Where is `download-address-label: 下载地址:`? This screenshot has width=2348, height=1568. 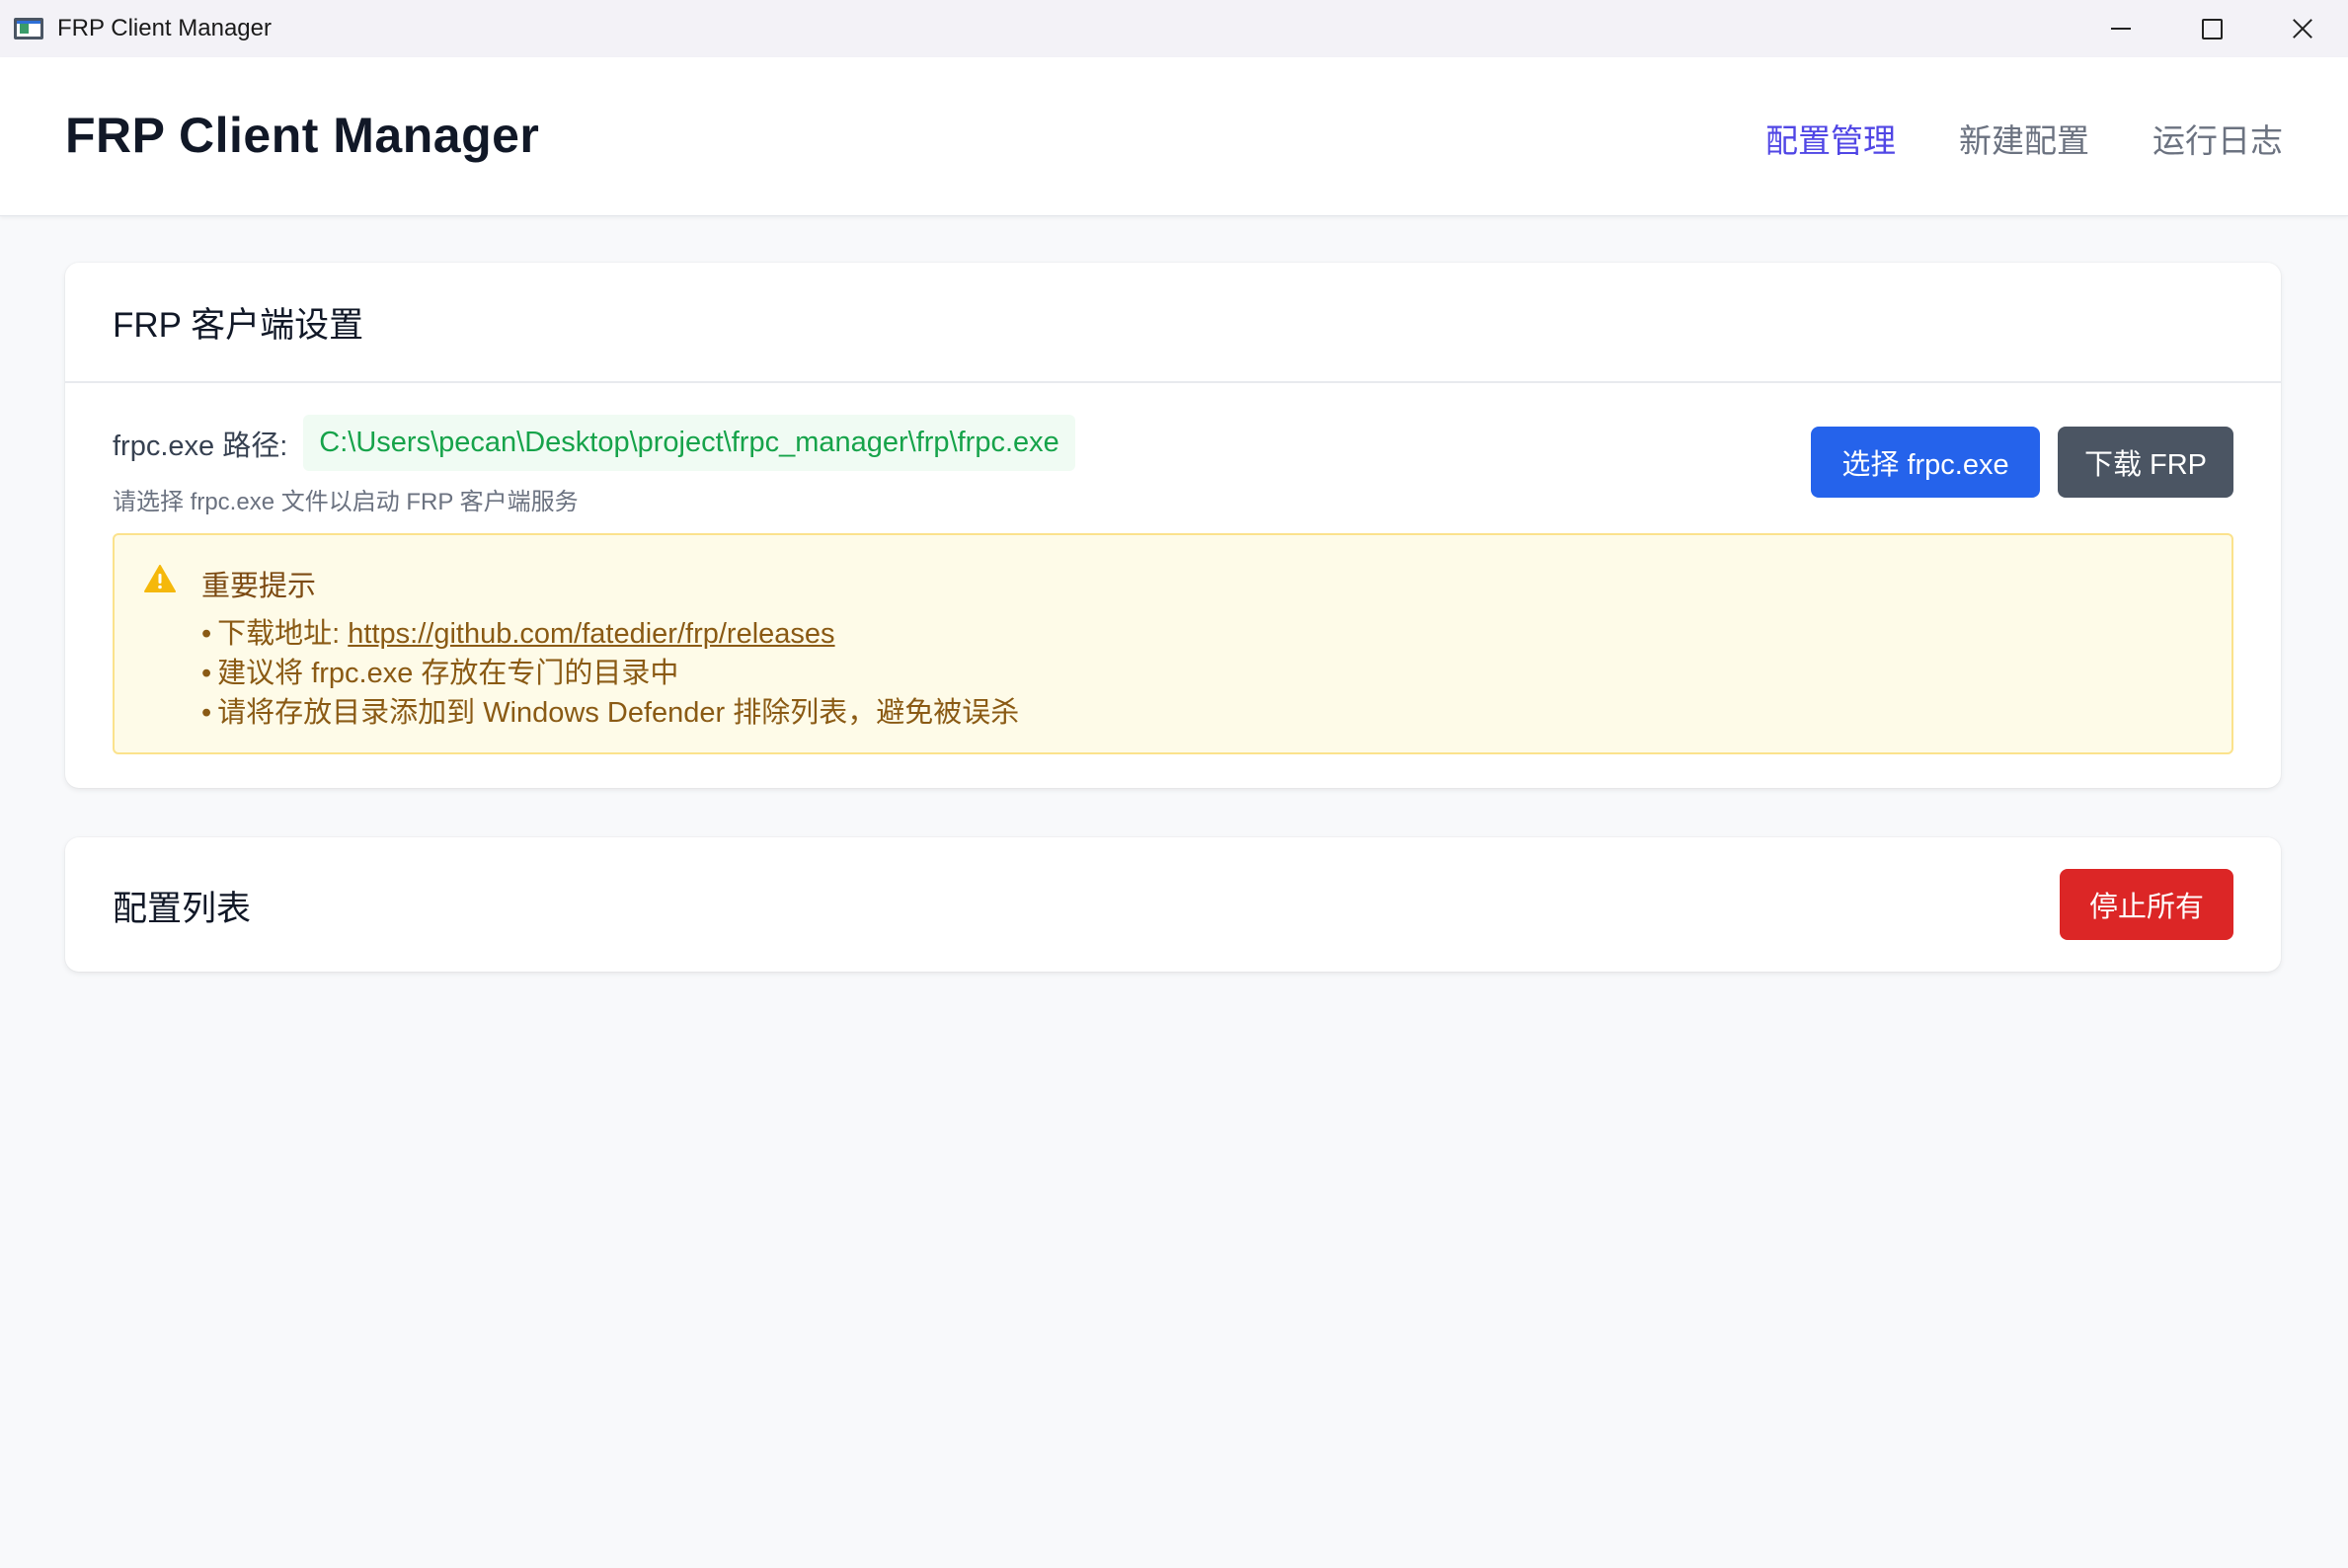 download-address-label: 下载地址: is located at coordinates (283, 634).